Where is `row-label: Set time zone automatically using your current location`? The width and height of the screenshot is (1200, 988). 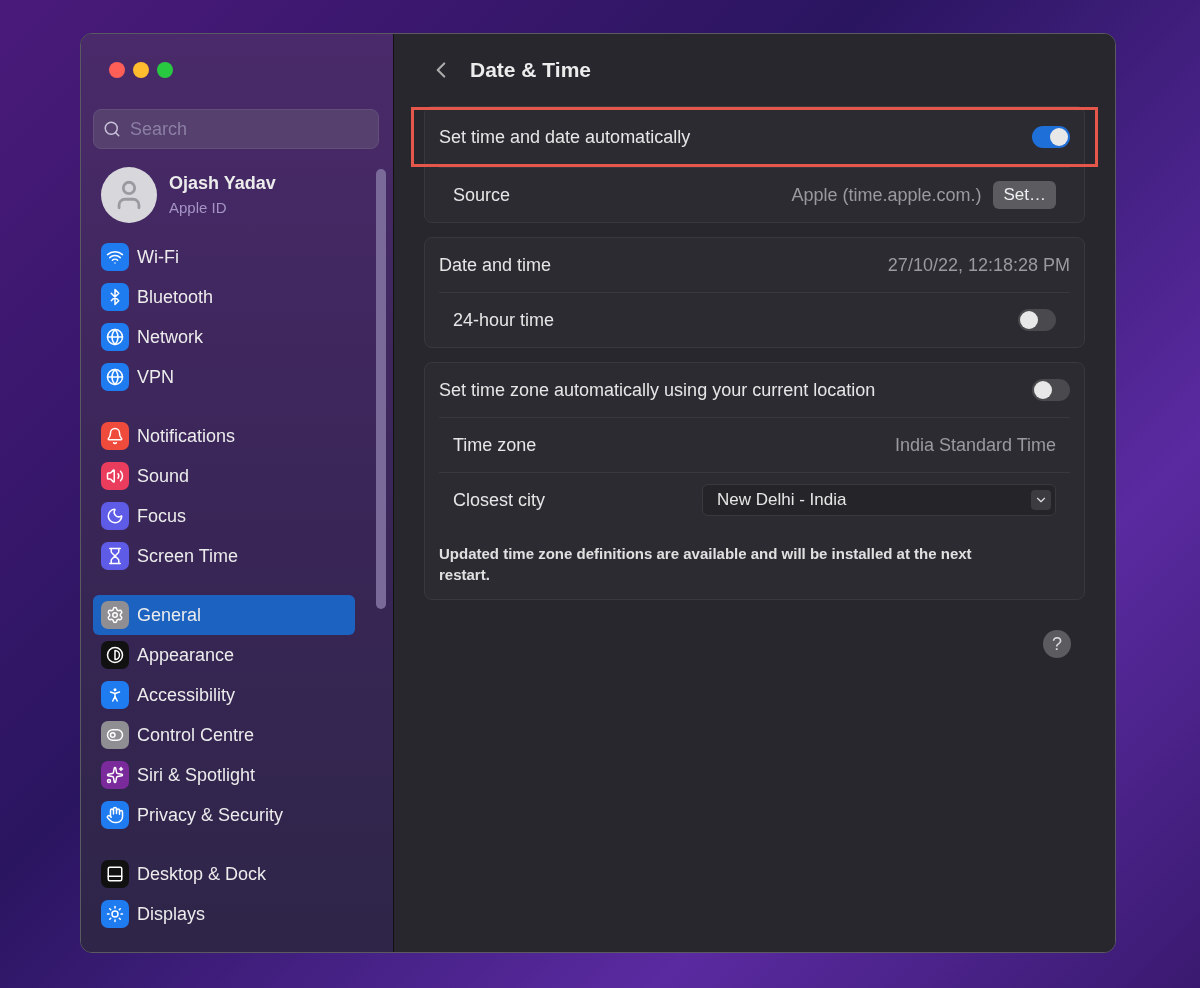 row-label: Set time zone automatically using your current location is located at coordinates (657, 390).